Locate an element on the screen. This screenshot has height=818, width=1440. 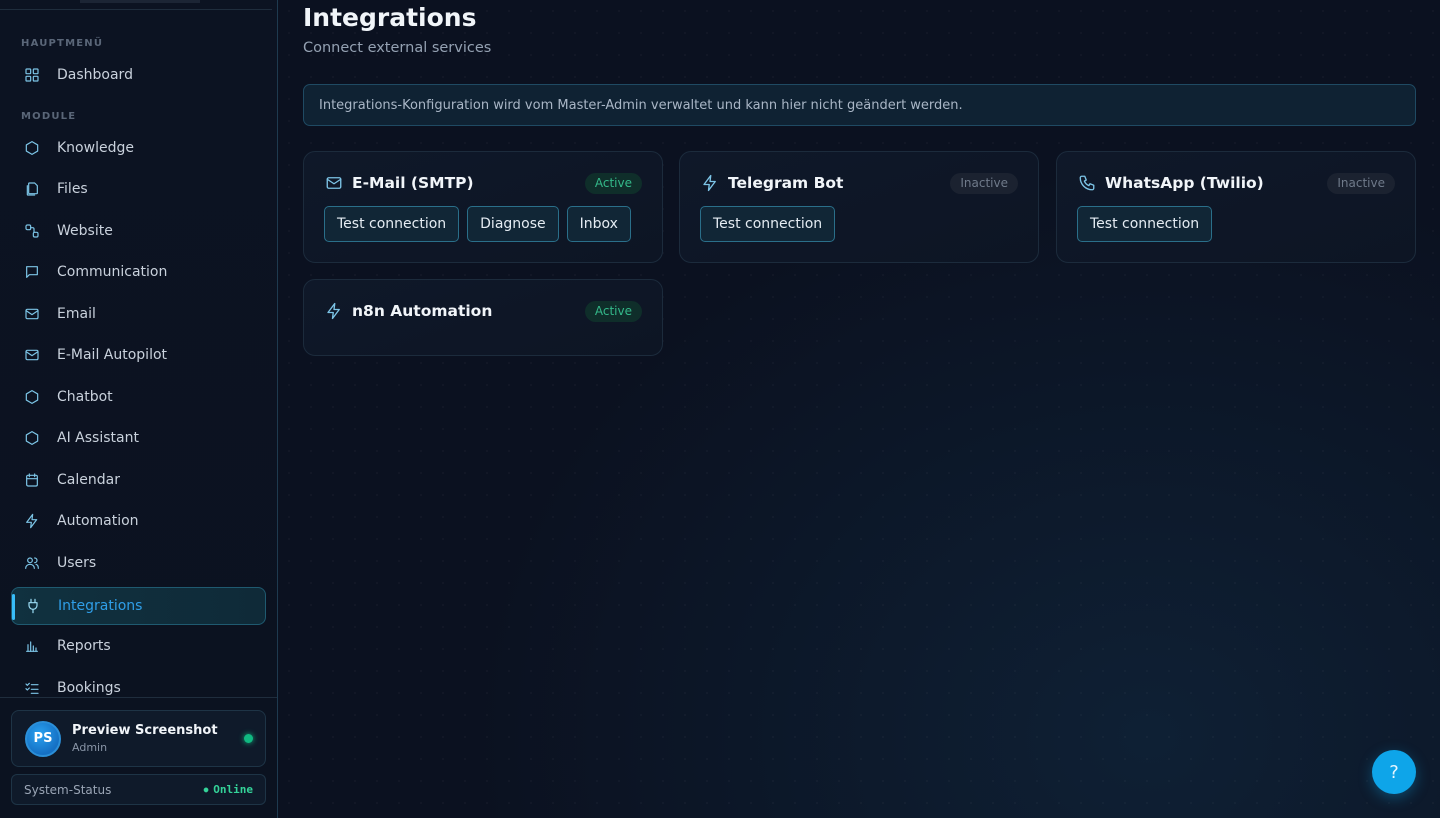
sidebar-item-communication: Communication is located at coordinates (138, 272).